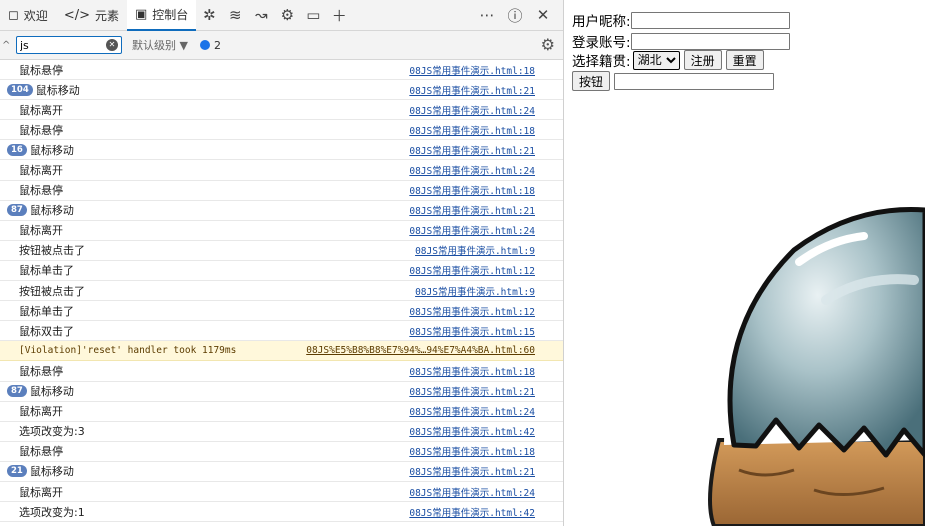 This screenshot has width=925, height=526. What do you see at coordinates (170, 15) in the screenshot?
I see `tab-label: 控制台` at bounding box center [170, 15].